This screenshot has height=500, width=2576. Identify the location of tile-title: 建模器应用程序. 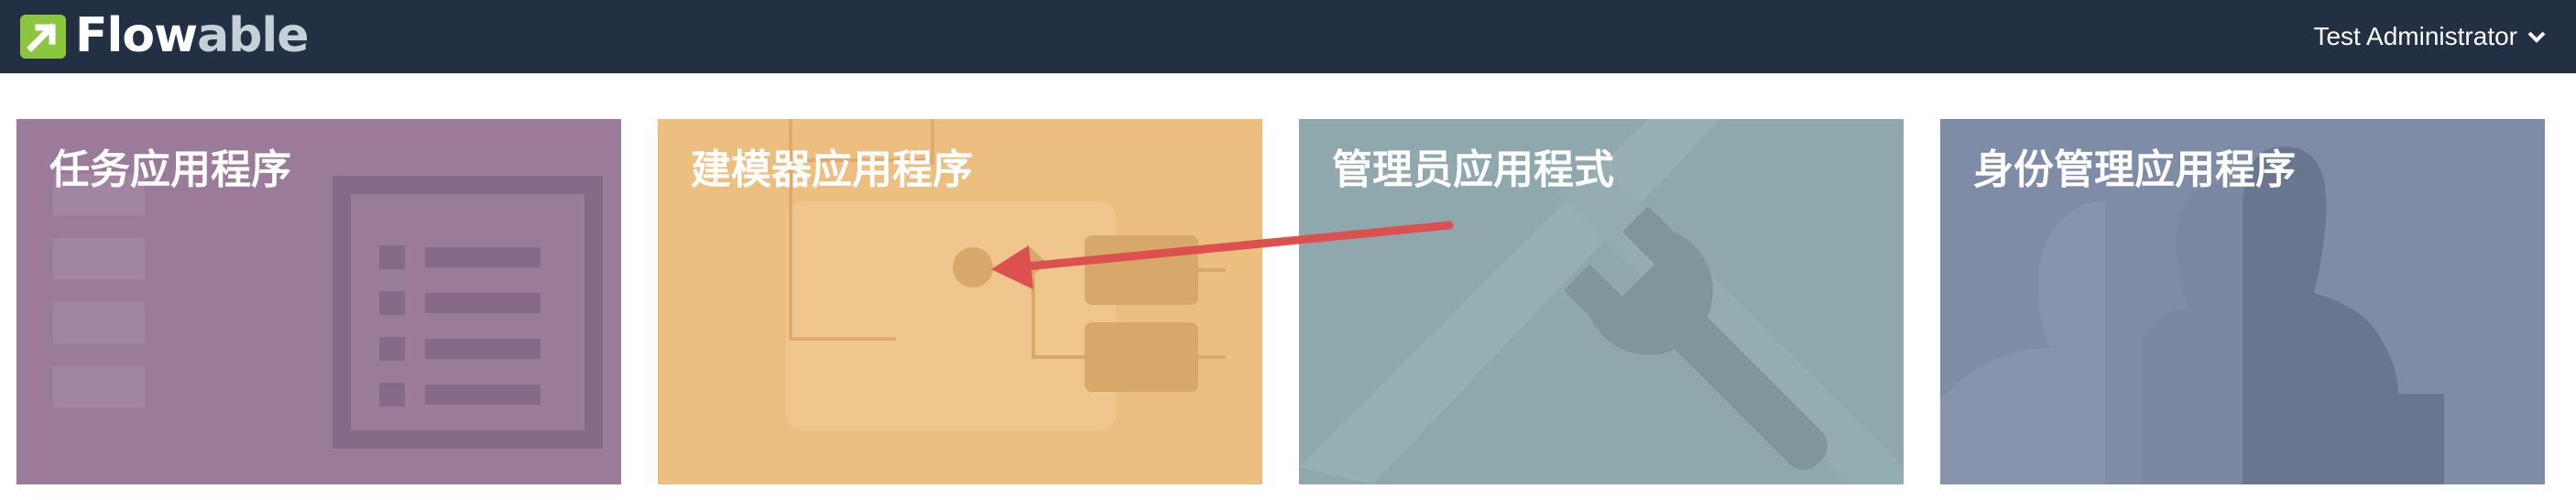
(832, 170).